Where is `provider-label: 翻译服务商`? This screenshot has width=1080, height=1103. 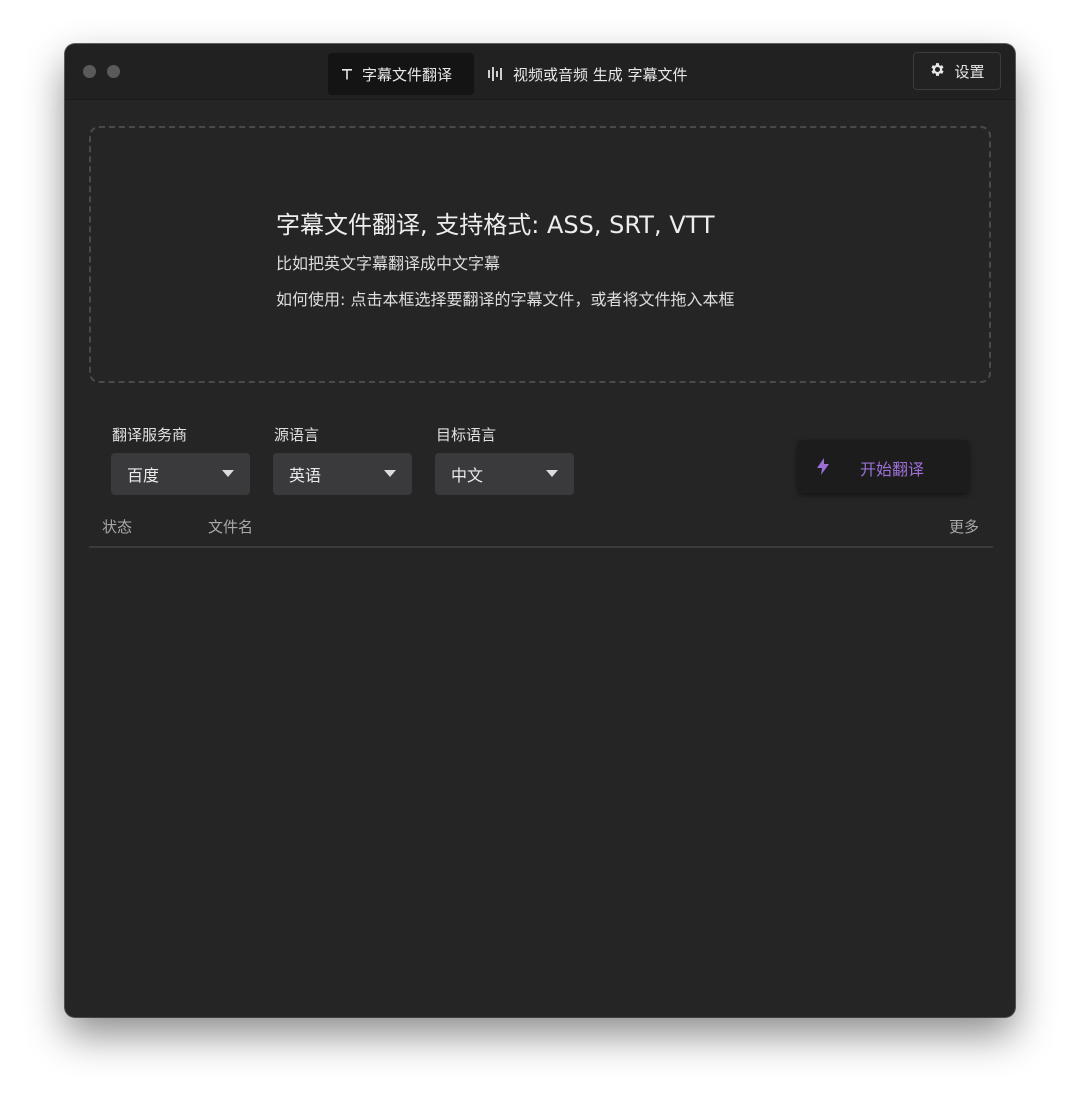 provider-label: 翻译服务商 is located at coordinates (150, 435).